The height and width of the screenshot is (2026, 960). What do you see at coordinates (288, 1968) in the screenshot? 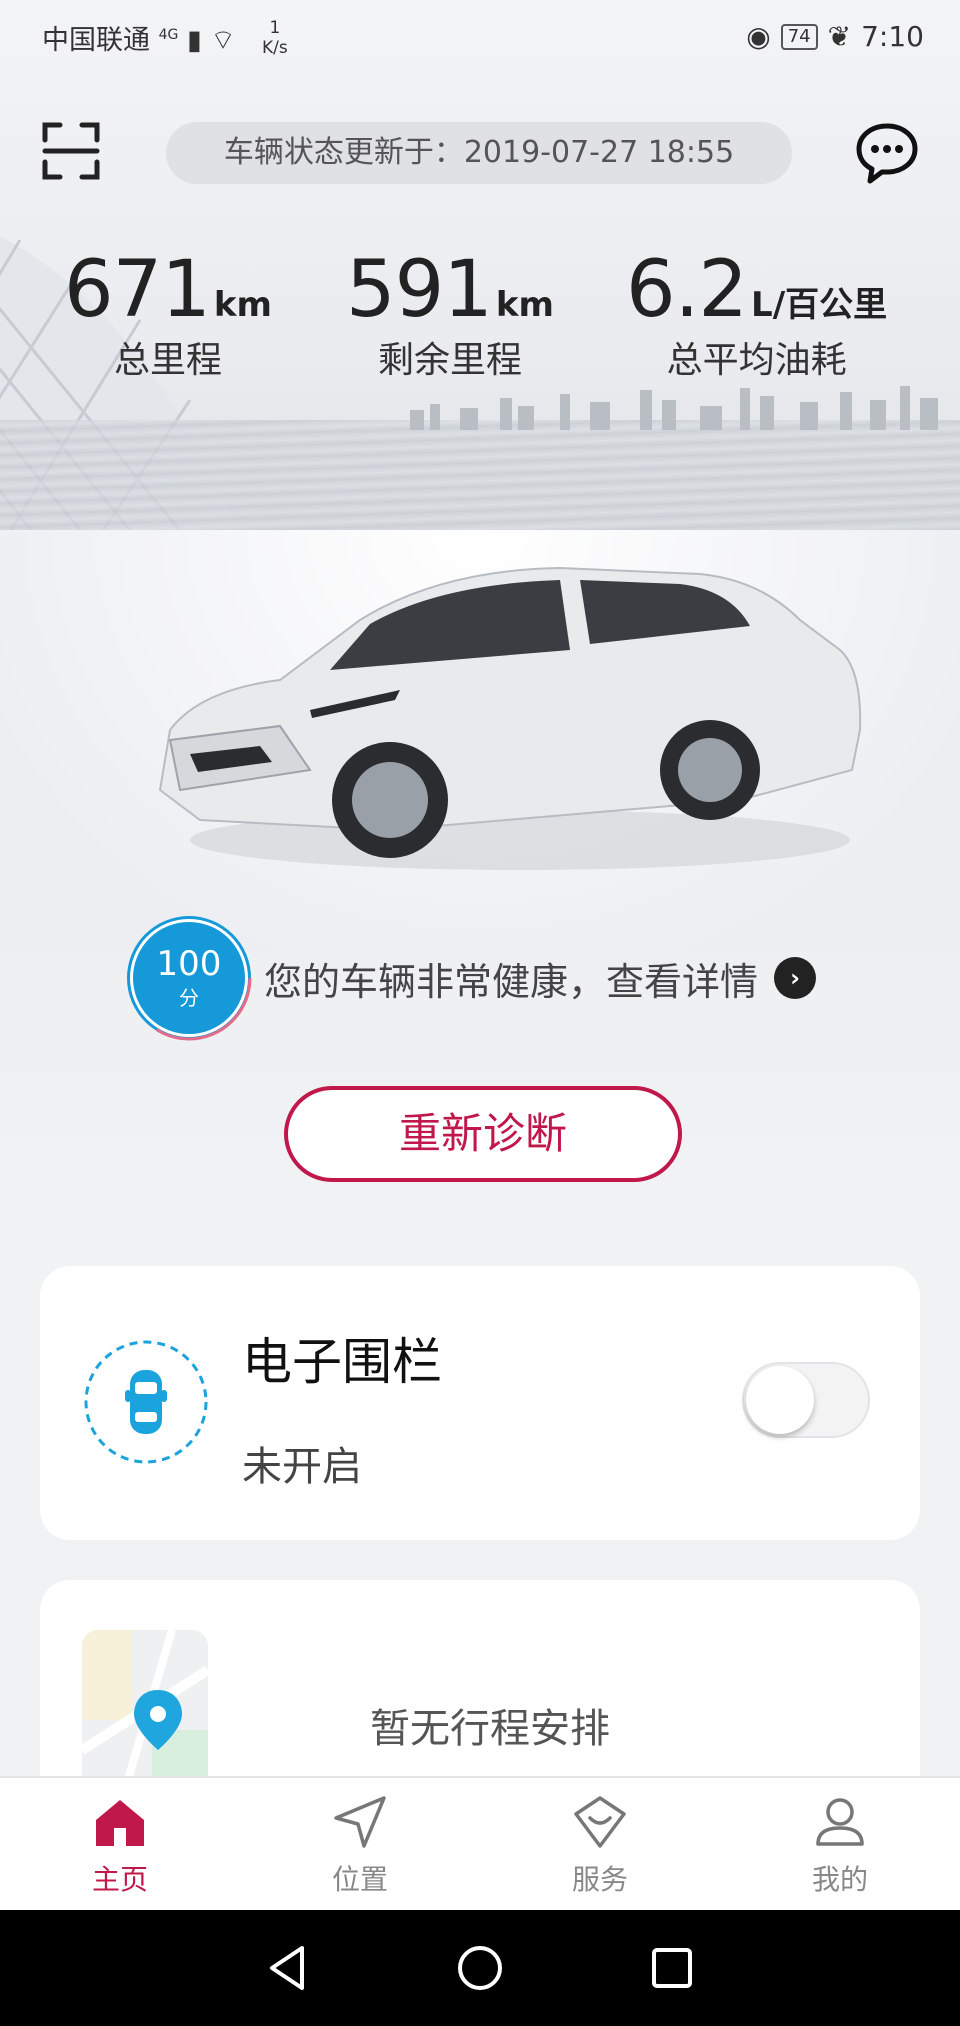
I see `back-triangle-icon` at bounding box center [288, 1968].